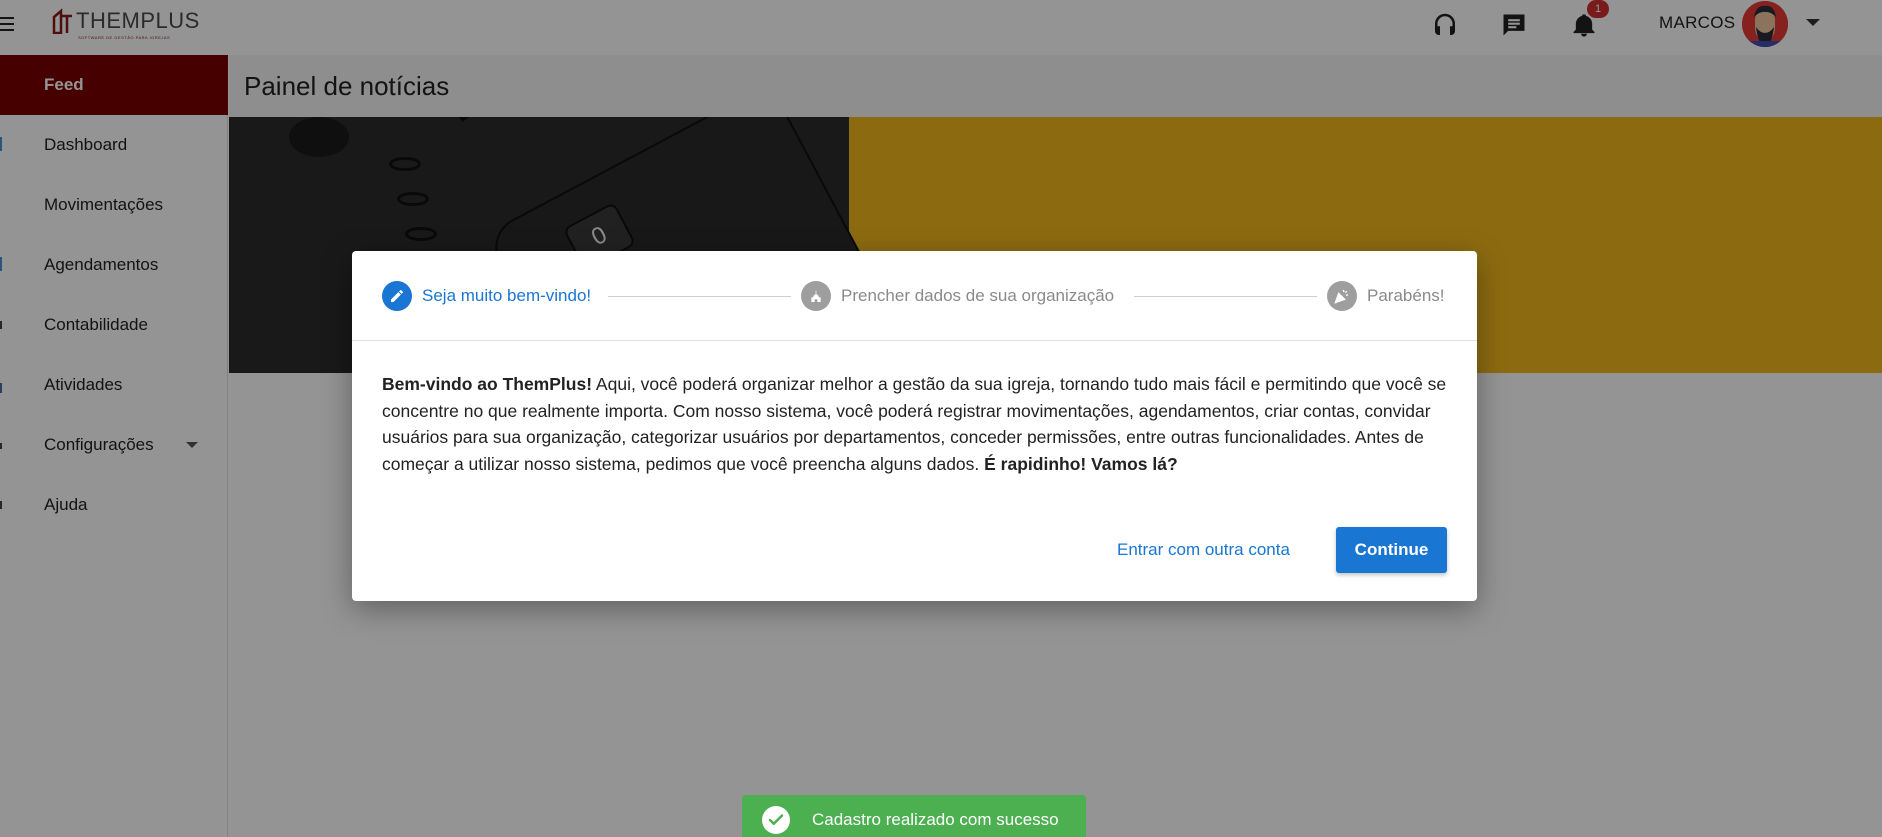  What do you see at coordinates (1406, 295) in the screenshot?
I see `step-label: Parabéns!` at bounding box center [1406, 295].